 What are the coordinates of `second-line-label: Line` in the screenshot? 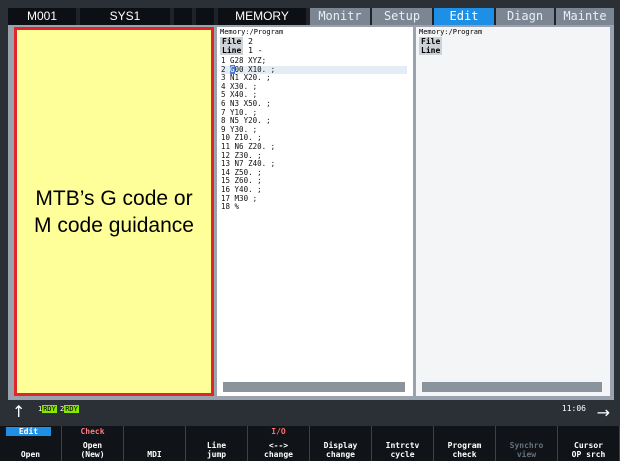 It's located at (431, 50).